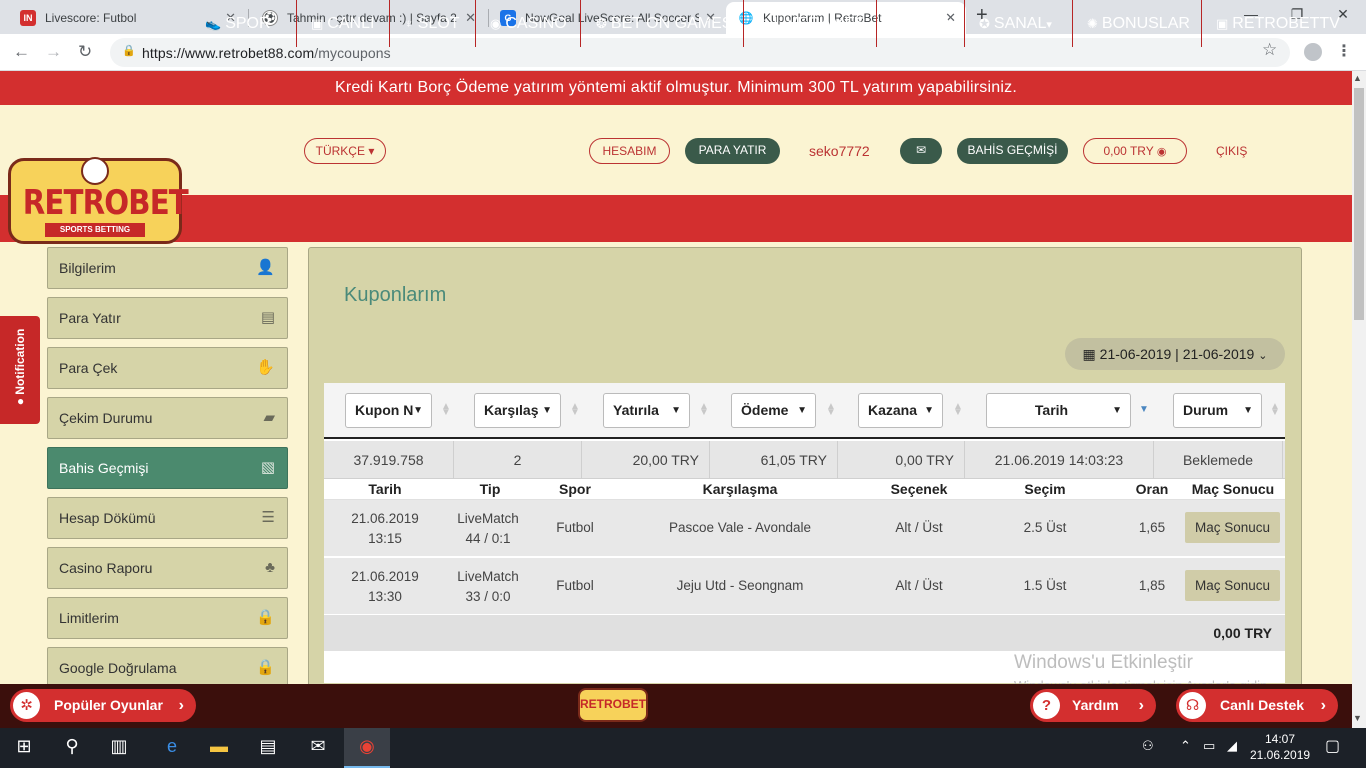  What do you see at coordinates (167, 618) in the screenshot?
I see `sidebar-item-limitlerim: Limitlerim 🔒` at bounding box center [167, 618].